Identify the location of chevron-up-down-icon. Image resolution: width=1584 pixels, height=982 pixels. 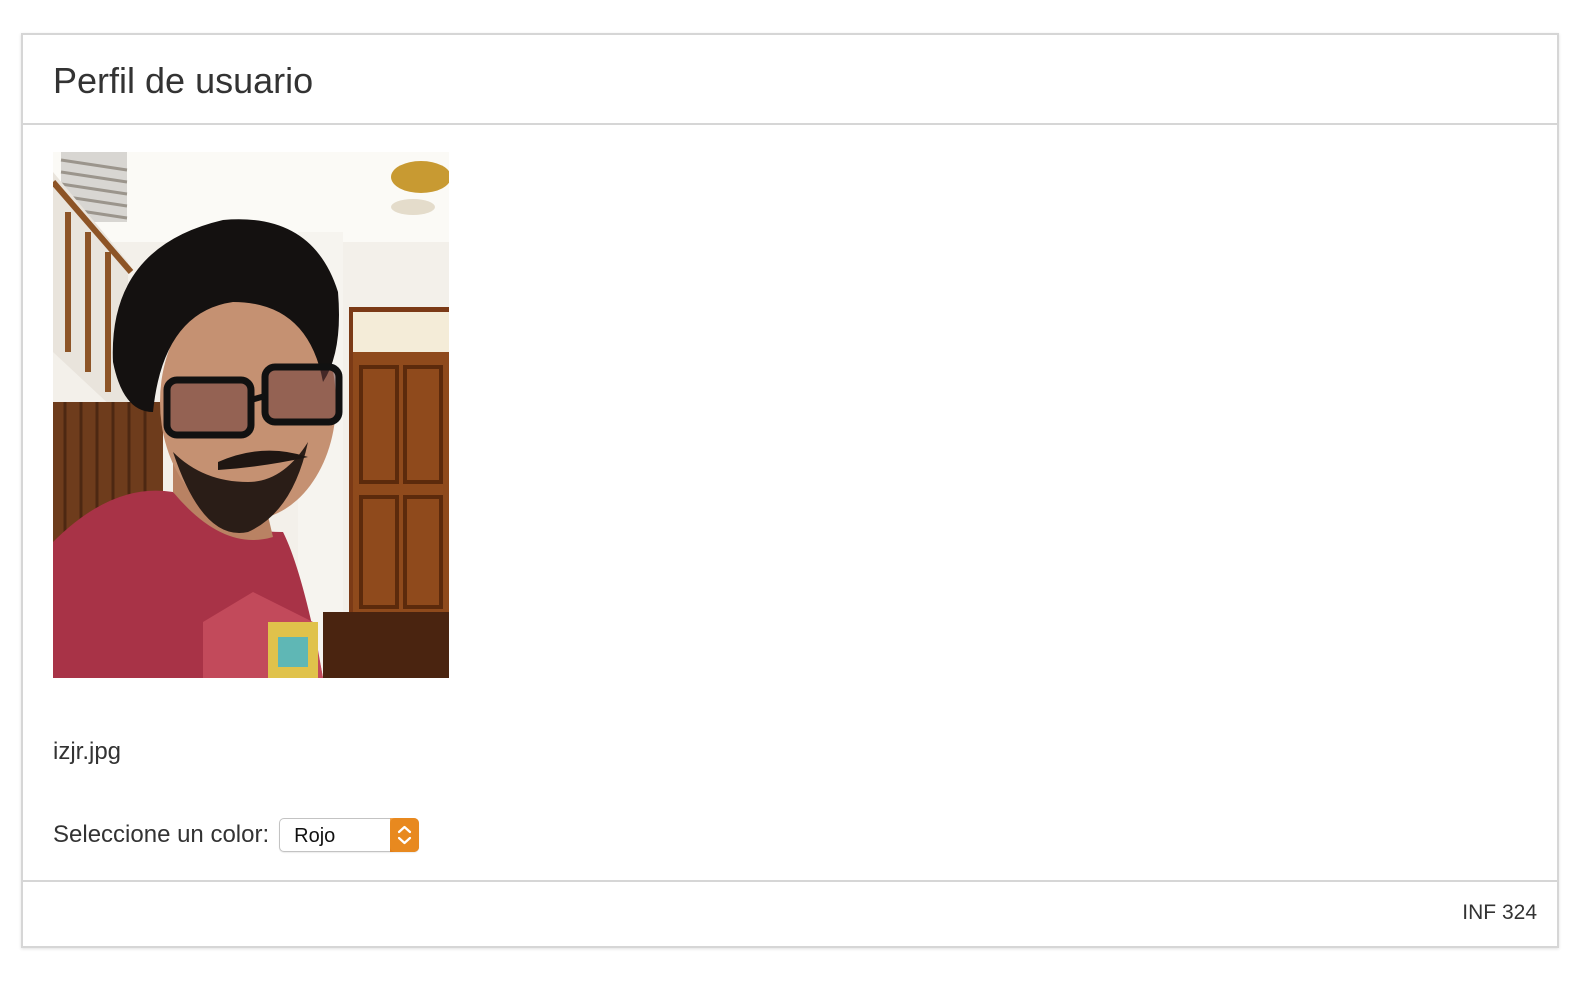
(405, 835).